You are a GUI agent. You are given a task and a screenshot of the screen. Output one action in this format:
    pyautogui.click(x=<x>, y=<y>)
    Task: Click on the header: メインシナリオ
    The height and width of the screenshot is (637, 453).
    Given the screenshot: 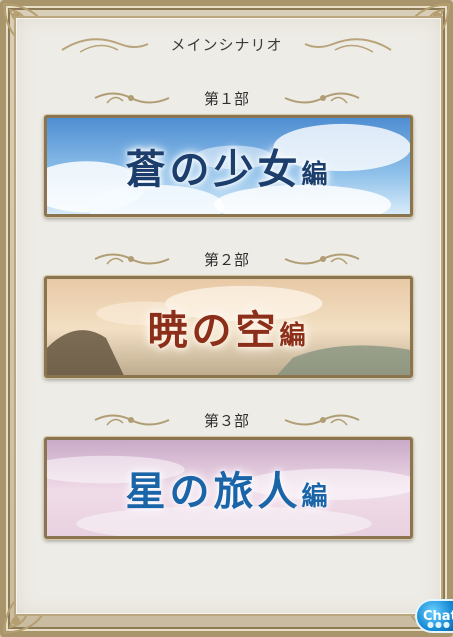 What is the action you would take?
    pyautogui.click(x=226, y=44)
    